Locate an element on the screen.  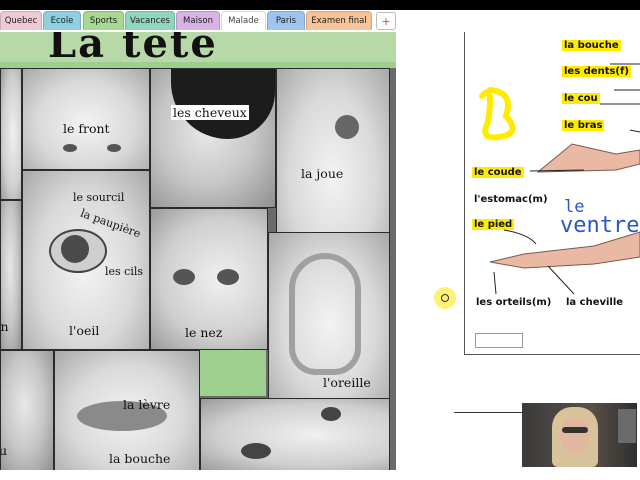
label-oeil: l'oeil is located at coordinates (84, 330).